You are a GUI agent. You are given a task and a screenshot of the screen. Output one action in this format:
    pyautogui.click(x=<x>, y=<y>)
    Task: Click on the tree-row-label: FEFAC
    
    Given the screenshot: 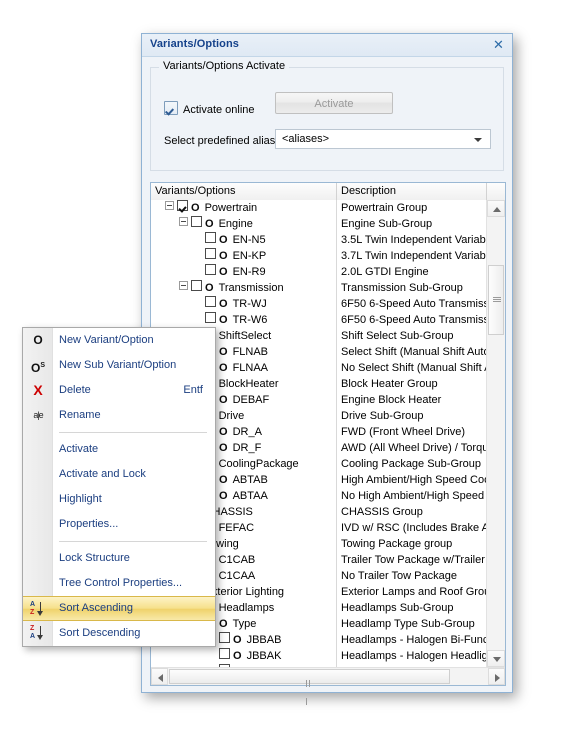 What is the action you would take?
    pyautogui.click(x=236, y=528)
    